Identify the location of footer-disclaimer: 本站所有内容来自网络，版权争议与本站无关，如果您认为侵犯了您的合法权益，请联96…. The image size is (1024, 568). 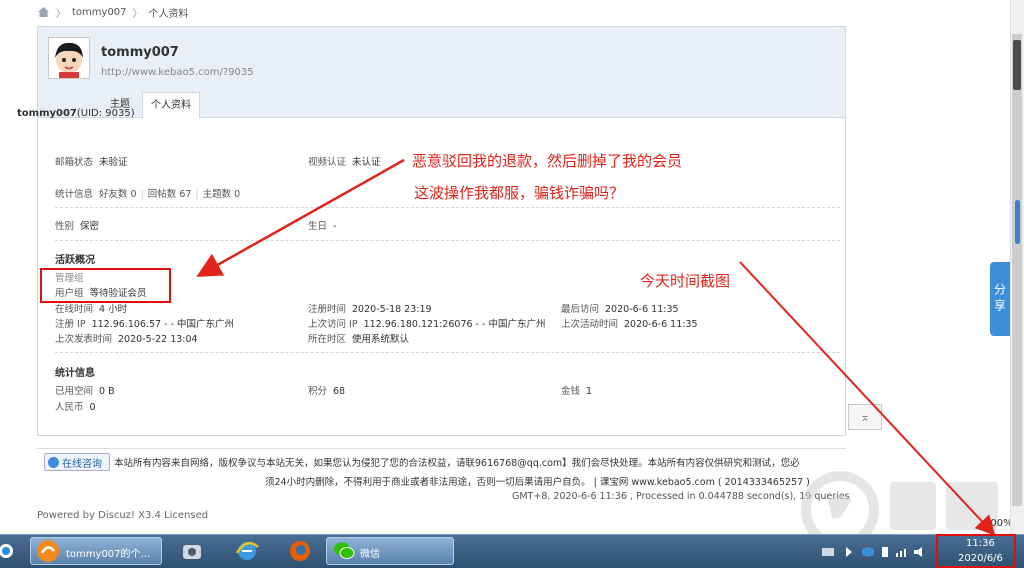
(457, 463).